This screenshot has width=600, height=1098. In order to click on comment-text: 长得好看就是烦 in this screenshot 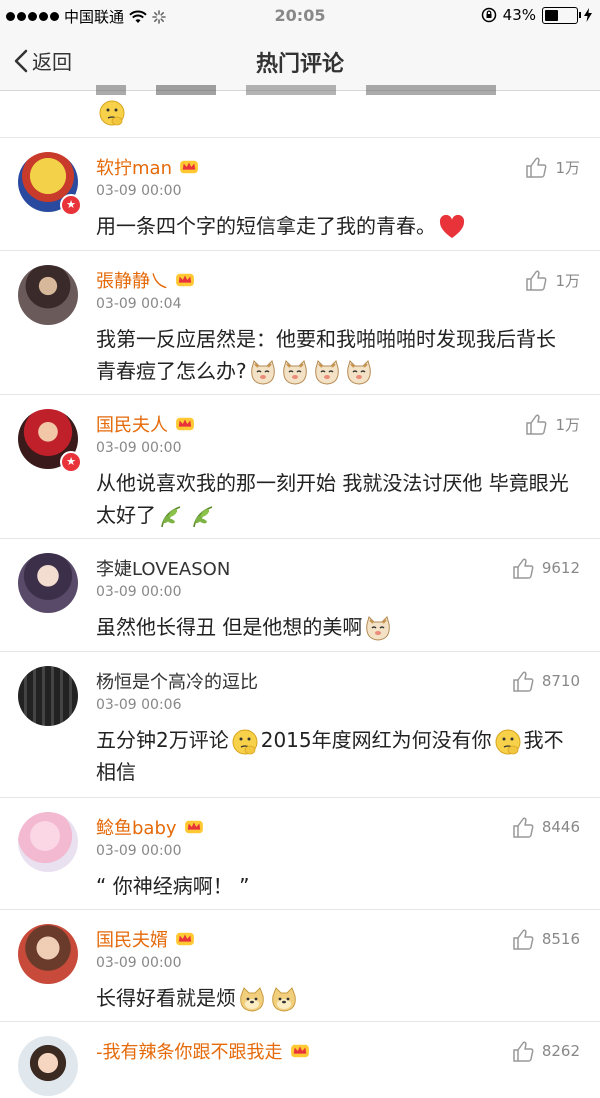, I will do `click(335, 969)`.